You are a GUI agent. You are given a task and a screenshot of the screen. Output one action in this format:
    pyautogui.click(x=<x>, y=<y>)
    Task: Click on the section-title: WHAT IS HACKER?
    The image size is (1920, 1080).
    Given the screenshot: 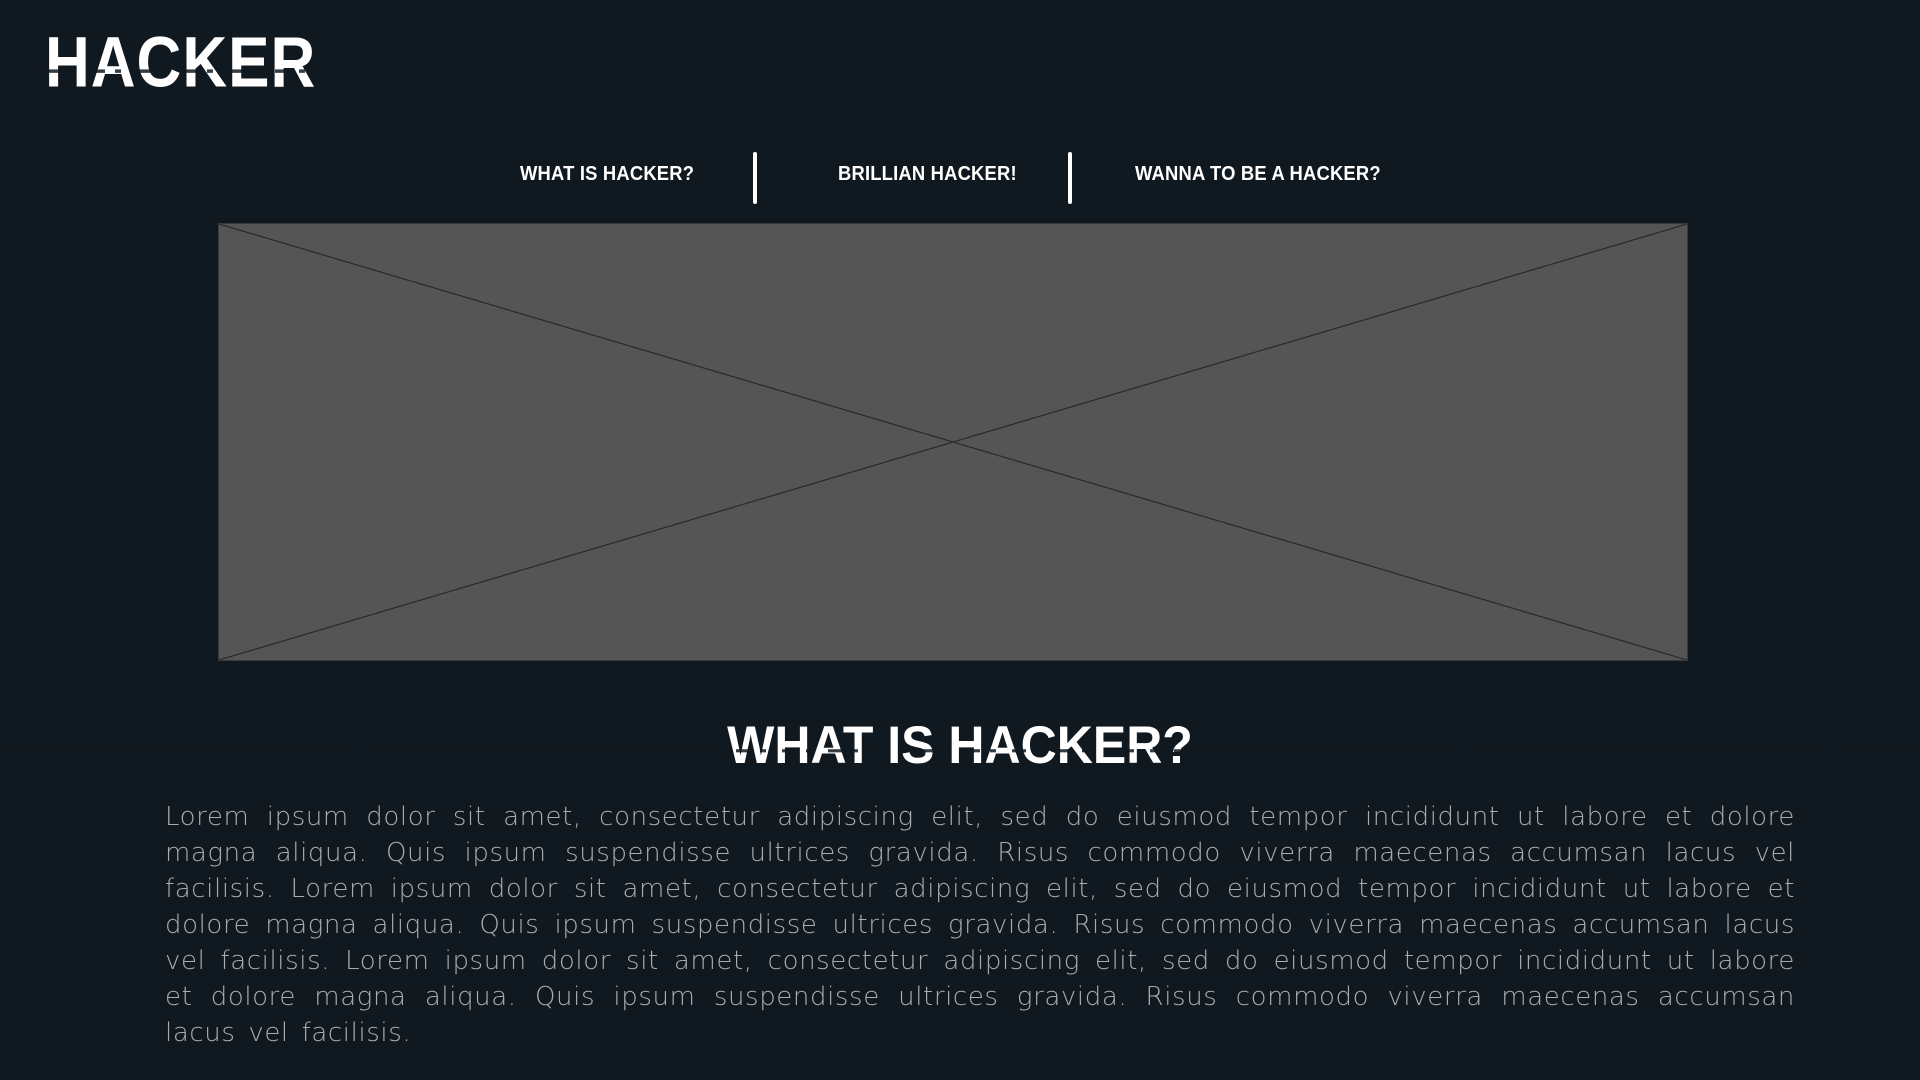 What is the action you would take?
    pyautogui.click(x=960, y=744)
    